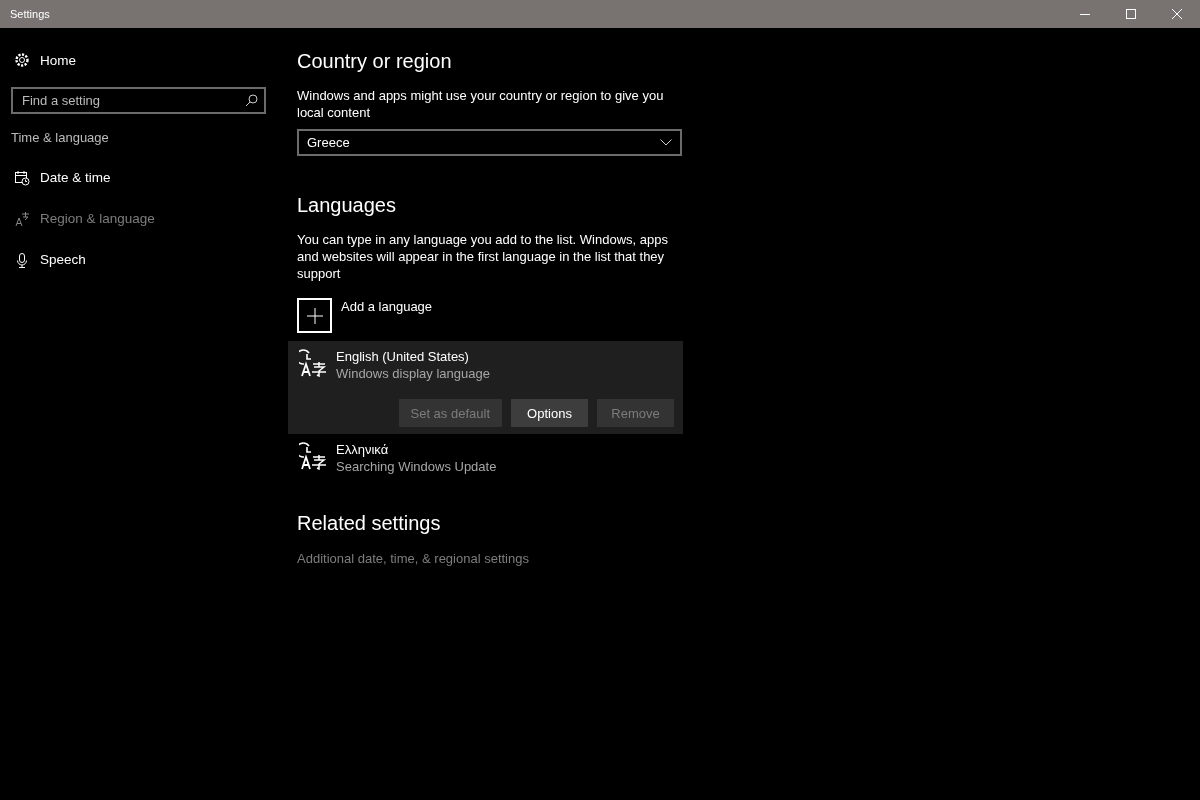  What do you see at coordinates (369, 523) in the screenshot?
I see `section-heading: Related settings` at bounding box center [369, 523].